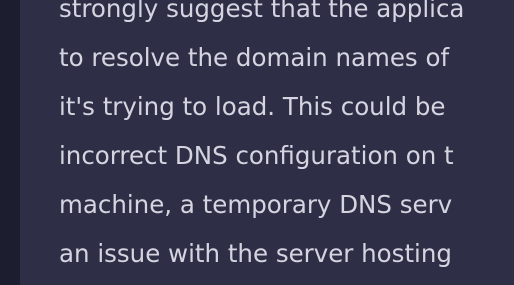 Image resolution: width=514 pixels, height=285 pixels. Describe the element at coordinates (10, 142) in the screenshot. I see `left-sidebar-edge` at that location.